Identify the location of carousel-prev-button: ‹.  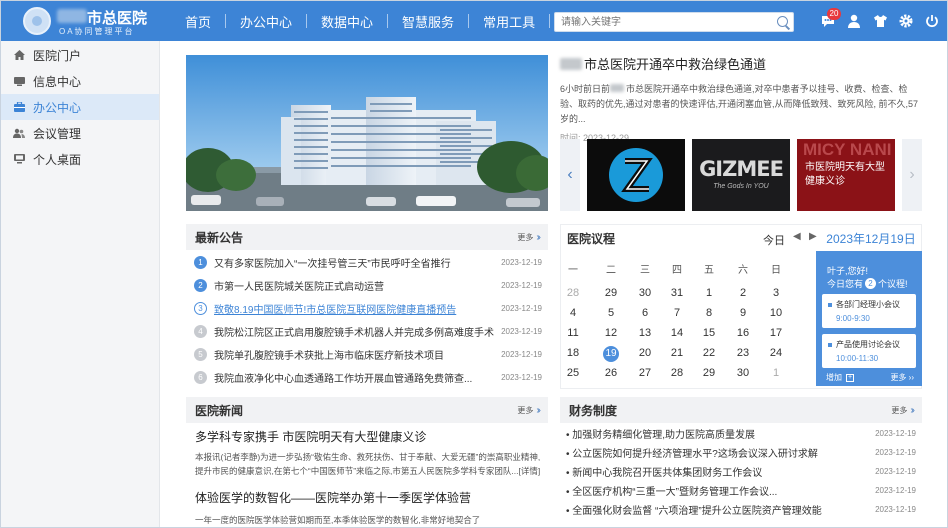
(570, 175).